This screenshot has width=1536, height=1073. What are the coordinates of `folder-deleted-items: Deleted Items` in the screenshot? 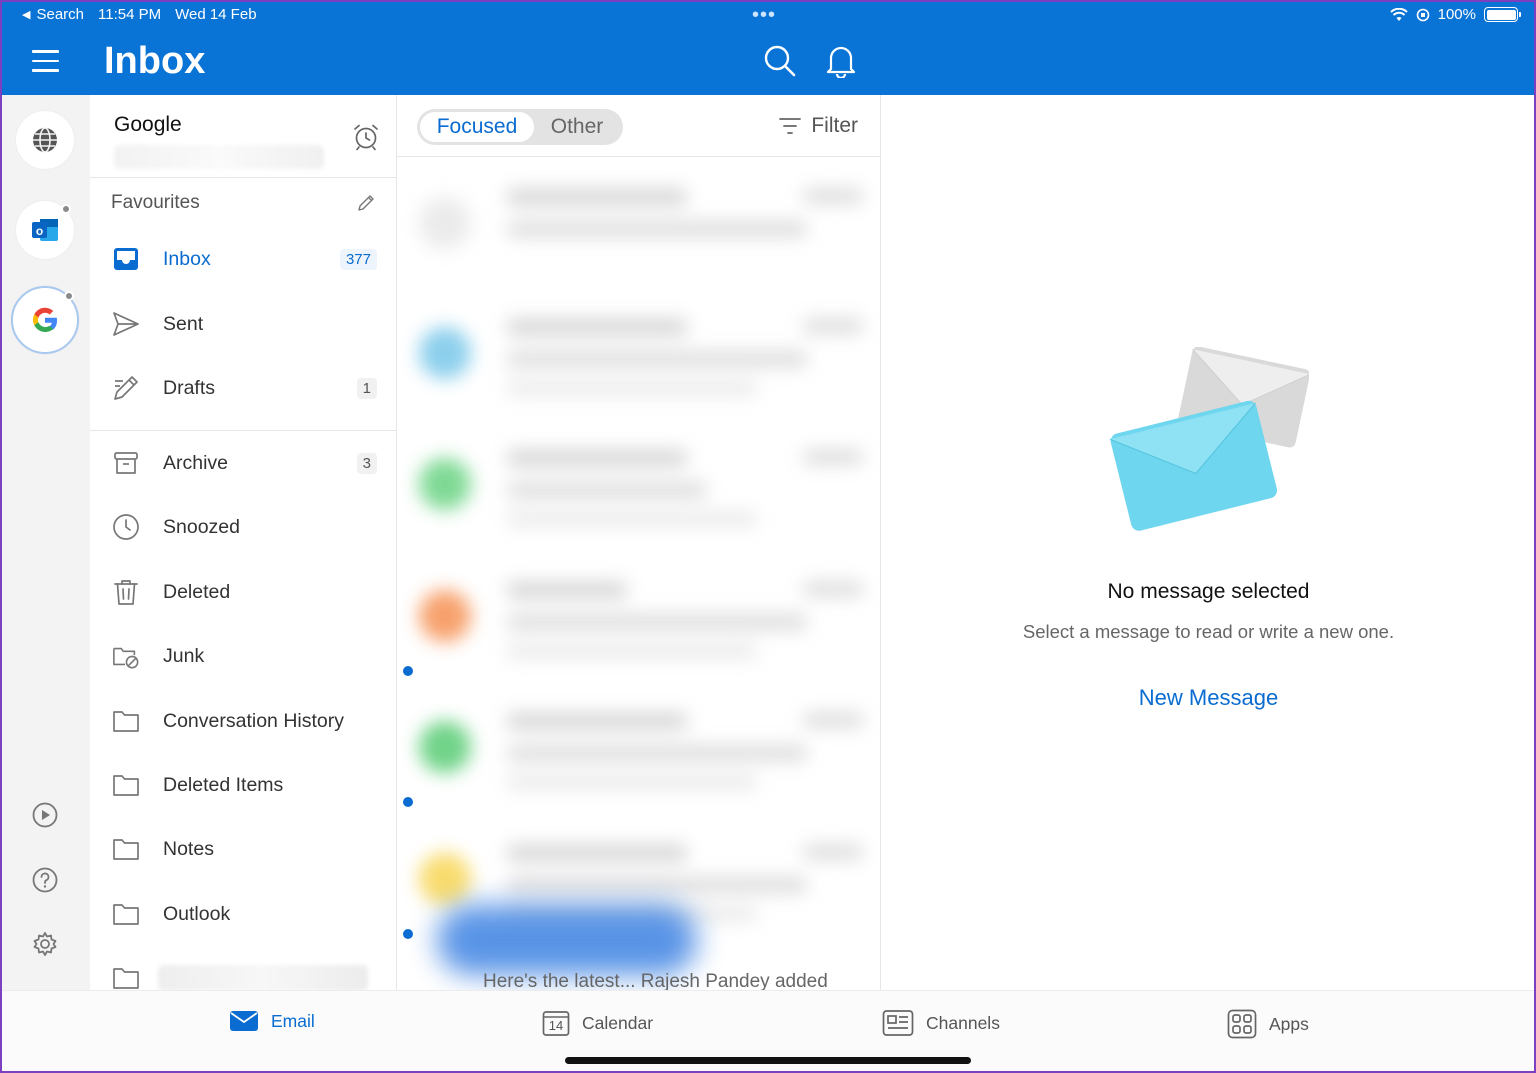 It's located at (243, 785).